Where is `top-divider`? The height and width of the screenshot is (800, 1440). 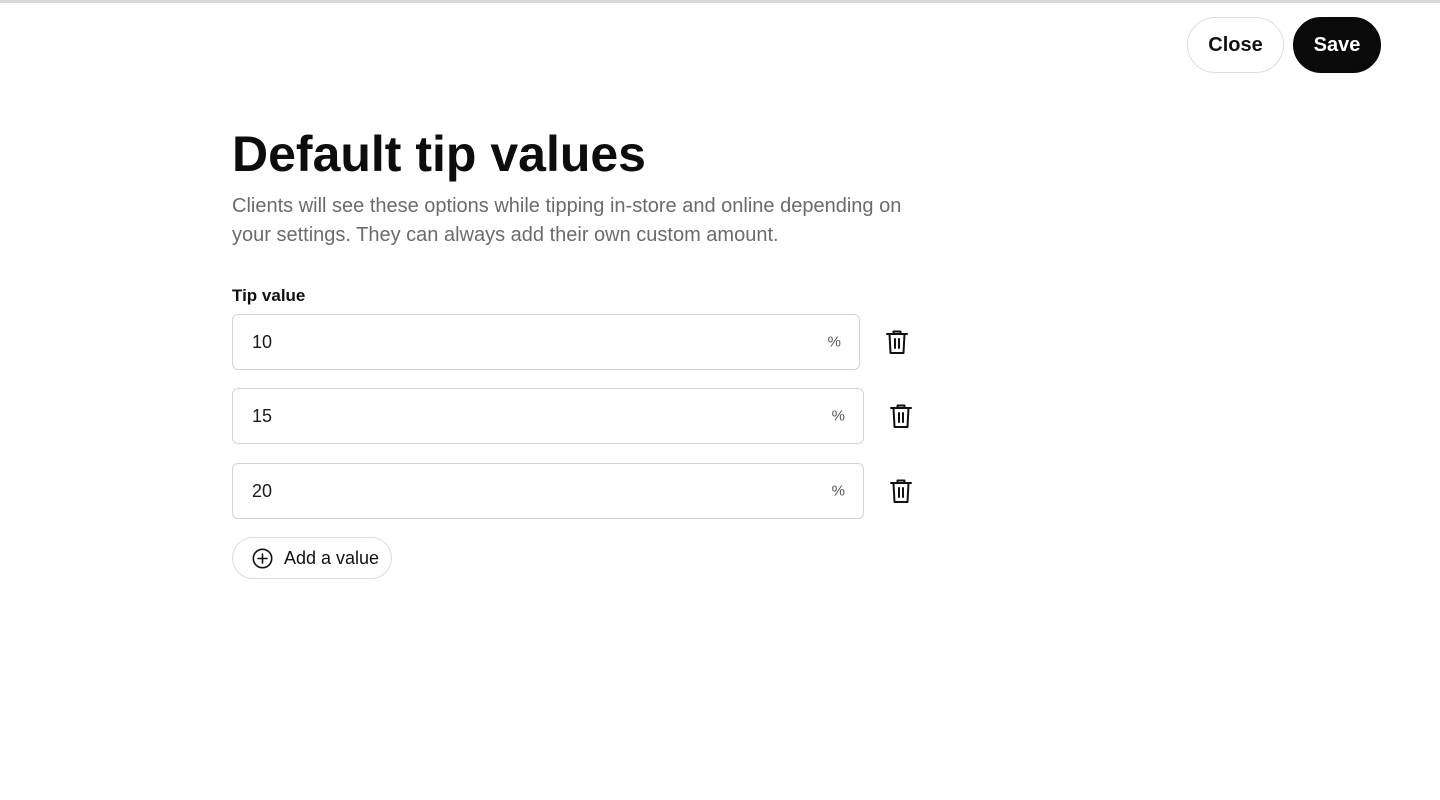
top-divider is located at coordinates (720, 1).